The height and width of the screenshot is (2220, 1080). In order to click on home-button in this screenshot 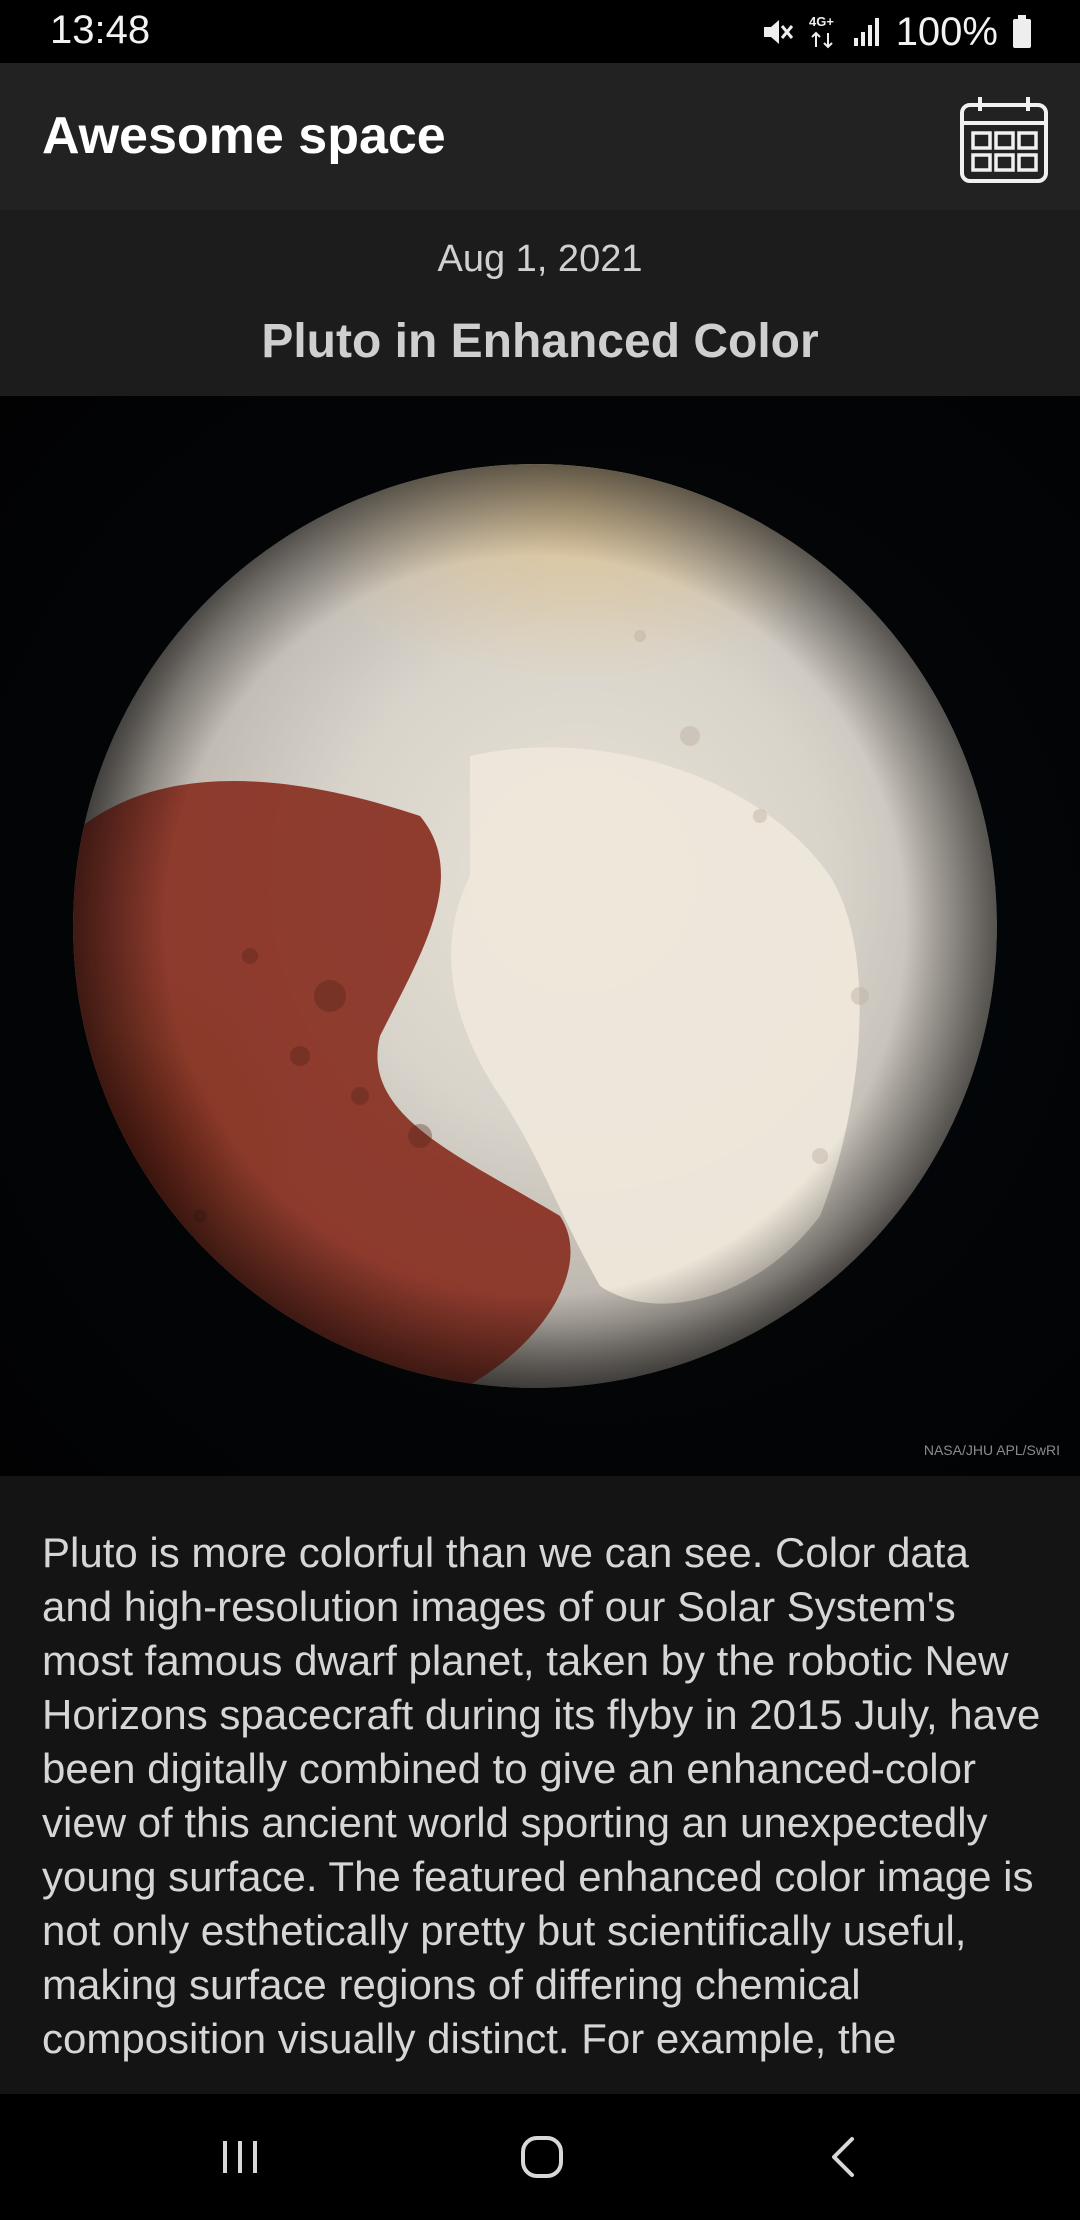, I will do `click(542, 2157)`.